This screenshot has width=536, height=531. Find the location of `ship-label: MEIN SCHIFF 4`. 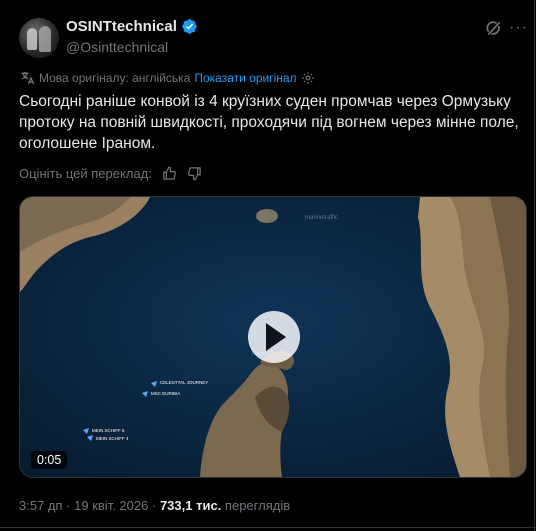

ship-label: MEIN SCHIFF 4 is located at coordinates (112, 438).